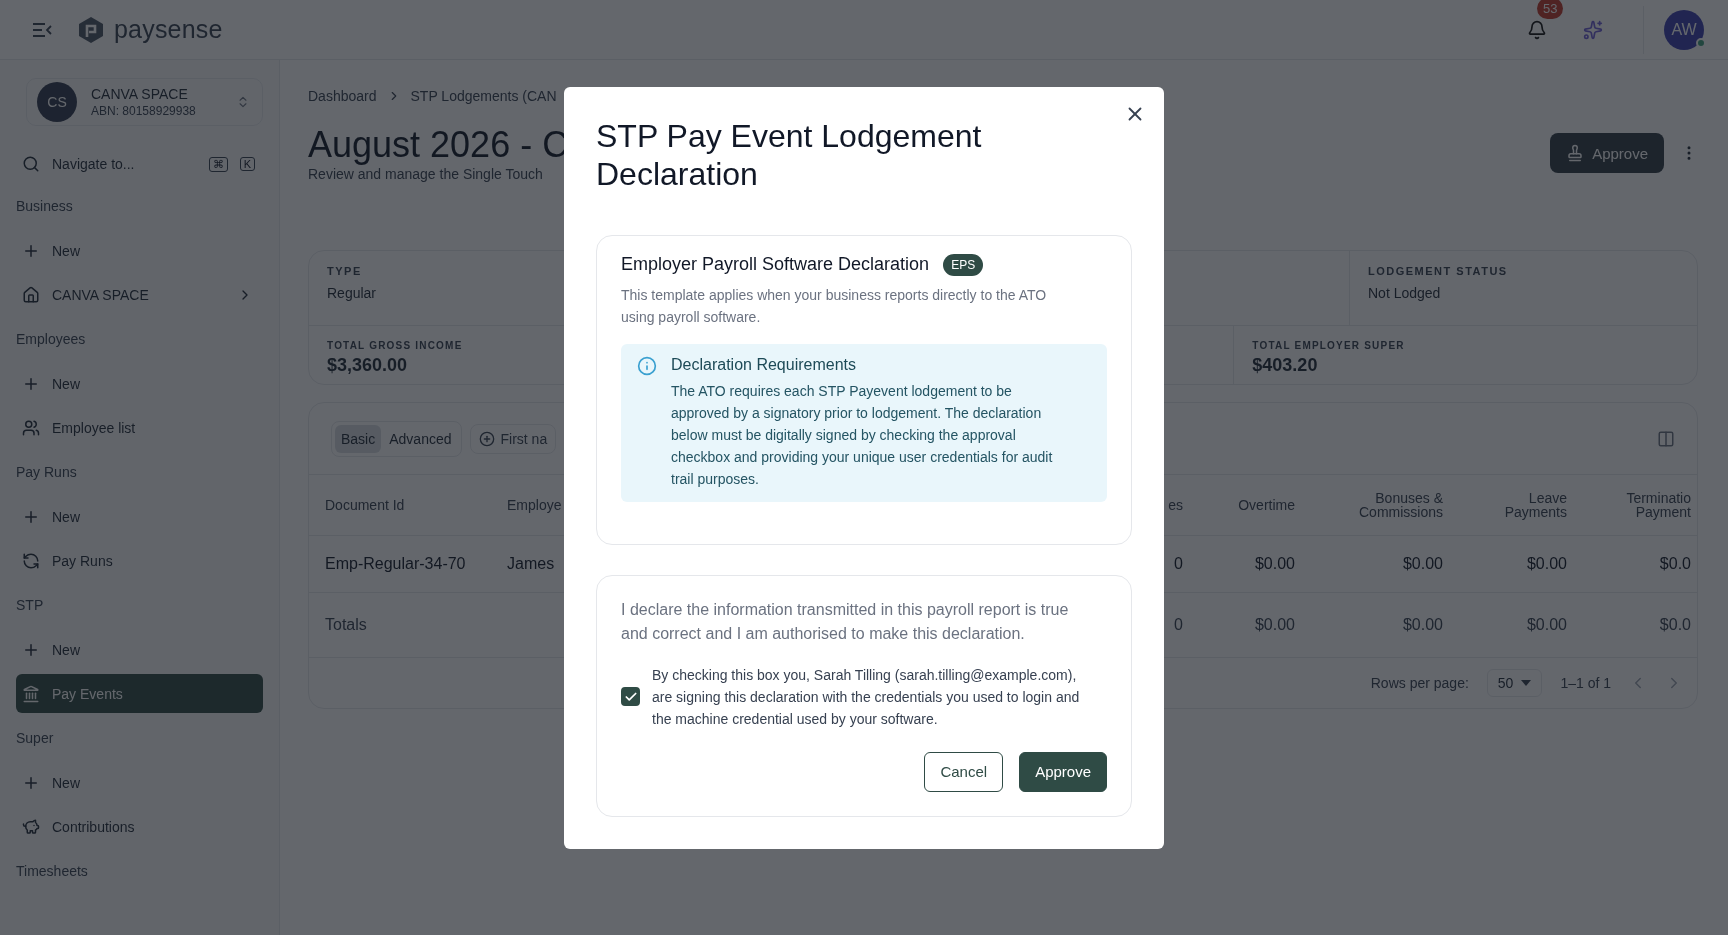  Describe the element at coordinates (1585, 683) in the screenshot. I see `pagination-range: 1–1 of 1` at that location.